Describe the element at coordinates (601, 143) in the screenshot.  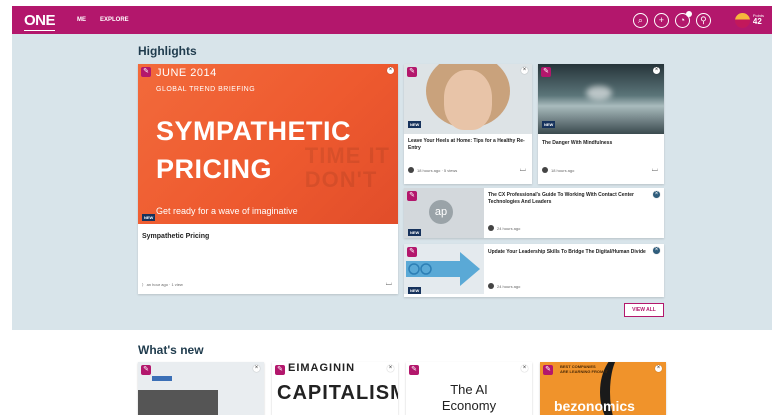
I see `mindfulness-card-title: The Danger With Mindfulness` at that location.